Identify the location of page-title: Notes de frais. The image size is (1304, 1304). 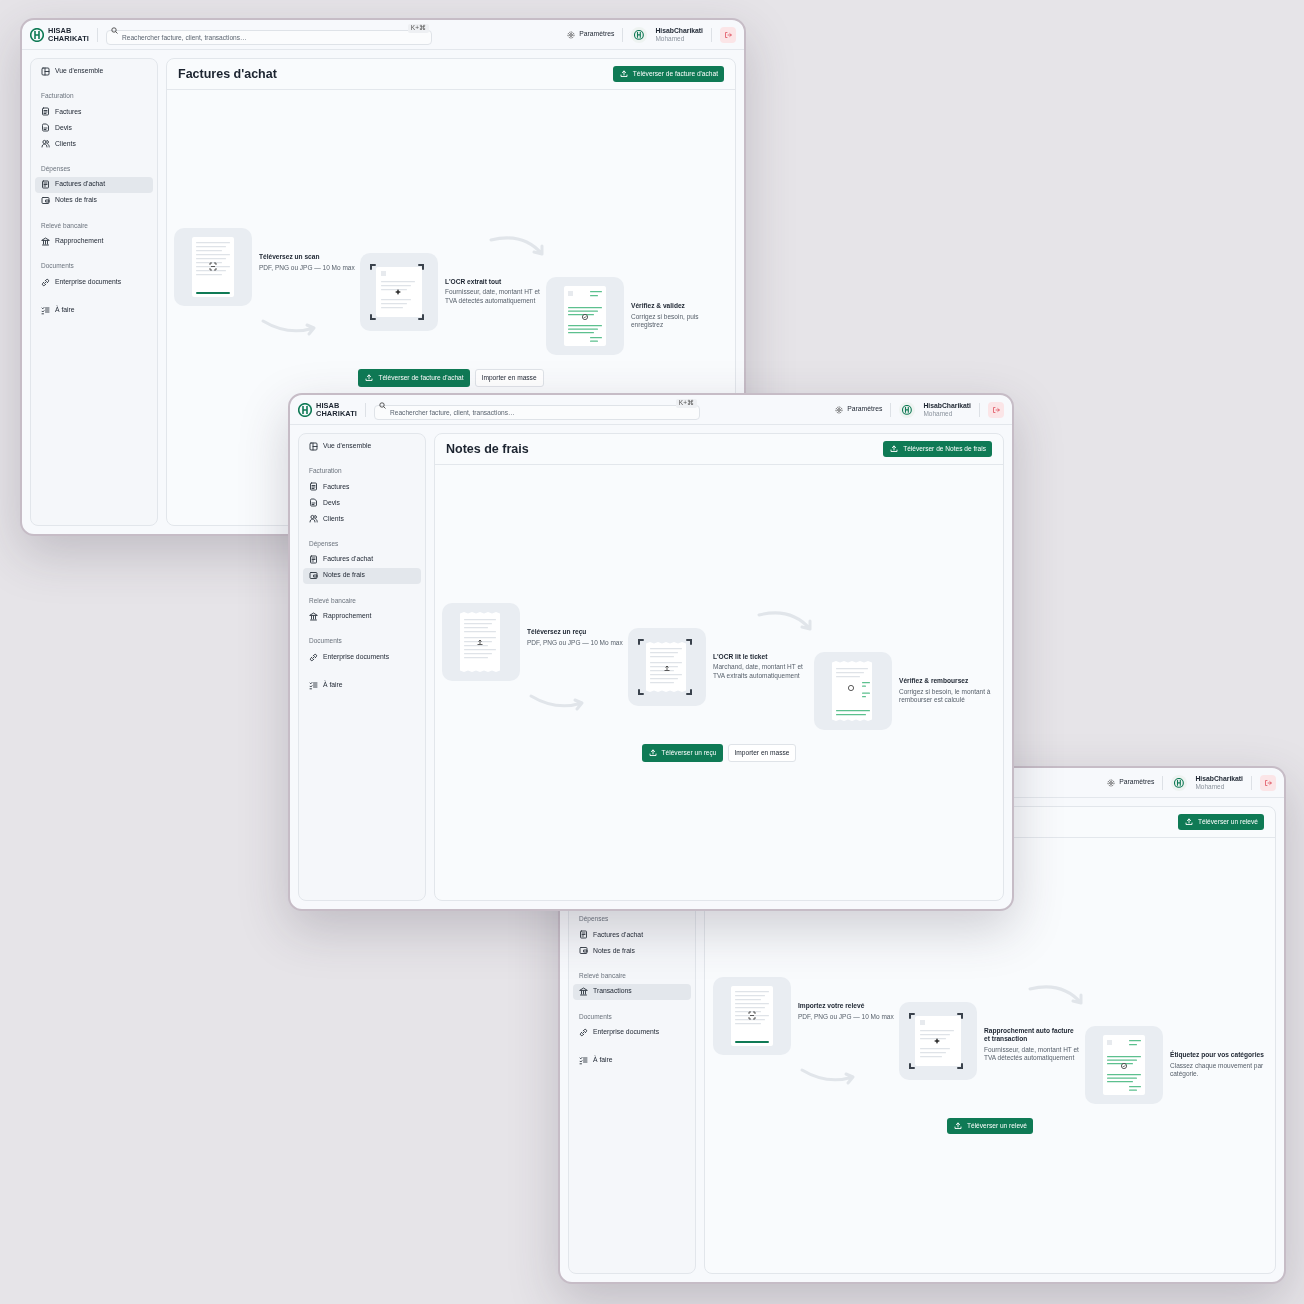
(487, 449).